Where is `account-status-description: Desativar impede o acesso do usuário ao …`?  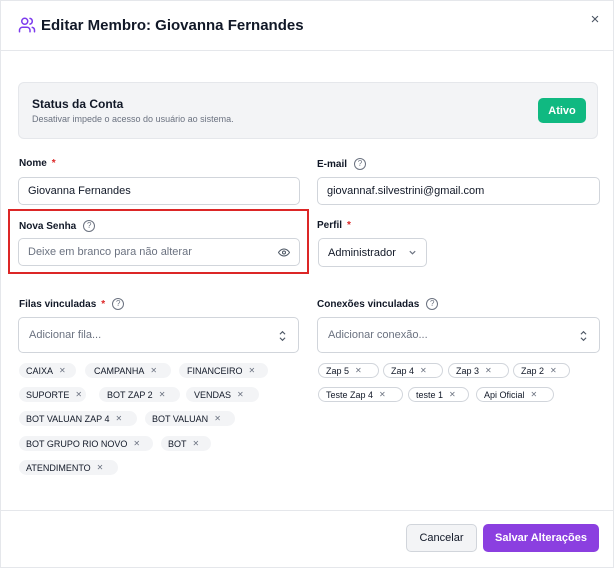
account-status-description: Desativar impede o acesso do usuário ao … is located at coordinates (133, 119).